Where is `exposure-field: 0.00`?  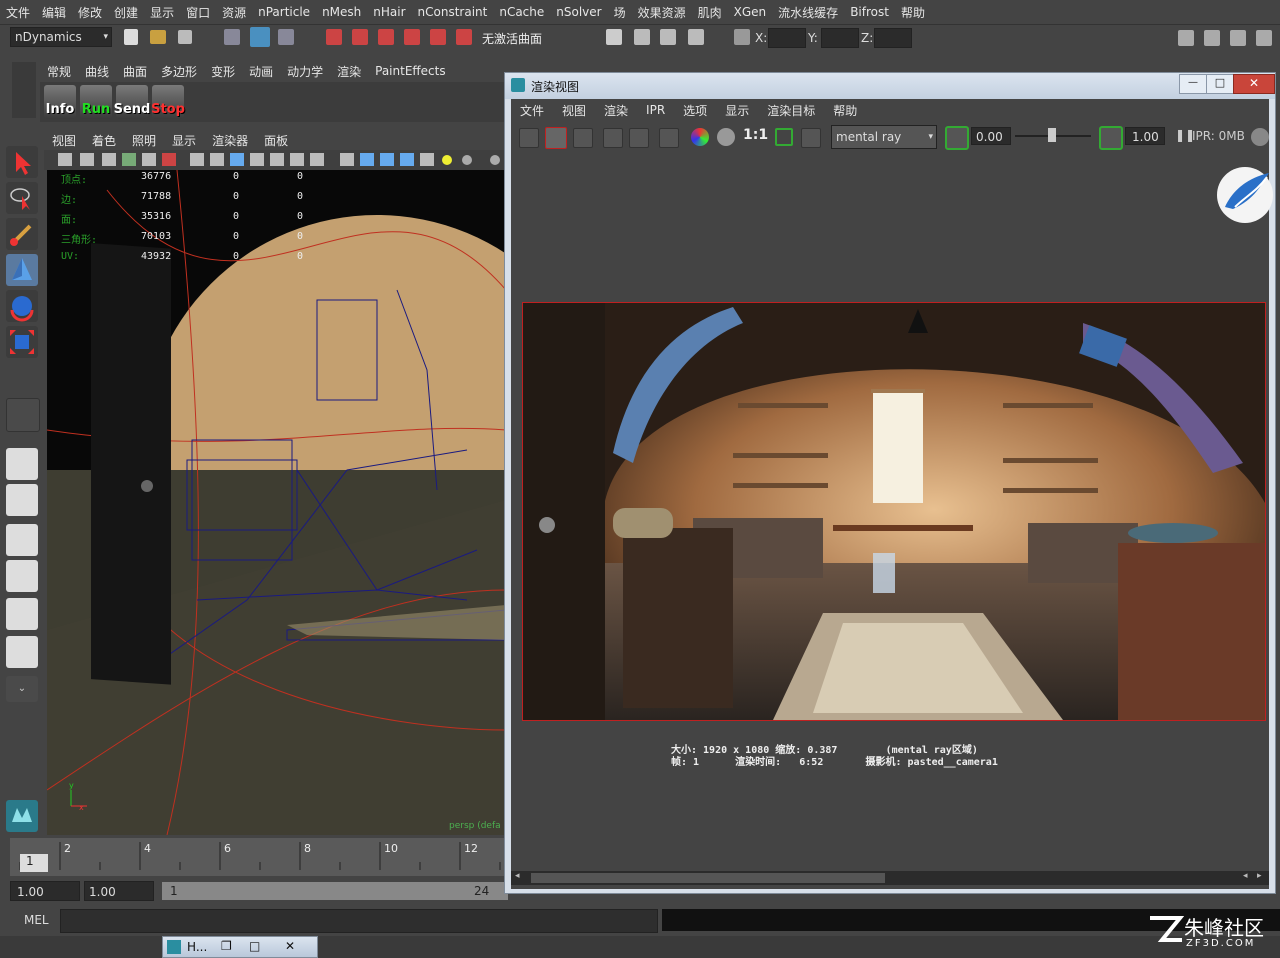 exposure-field: 0.00 is located at coordinates (991, 136).